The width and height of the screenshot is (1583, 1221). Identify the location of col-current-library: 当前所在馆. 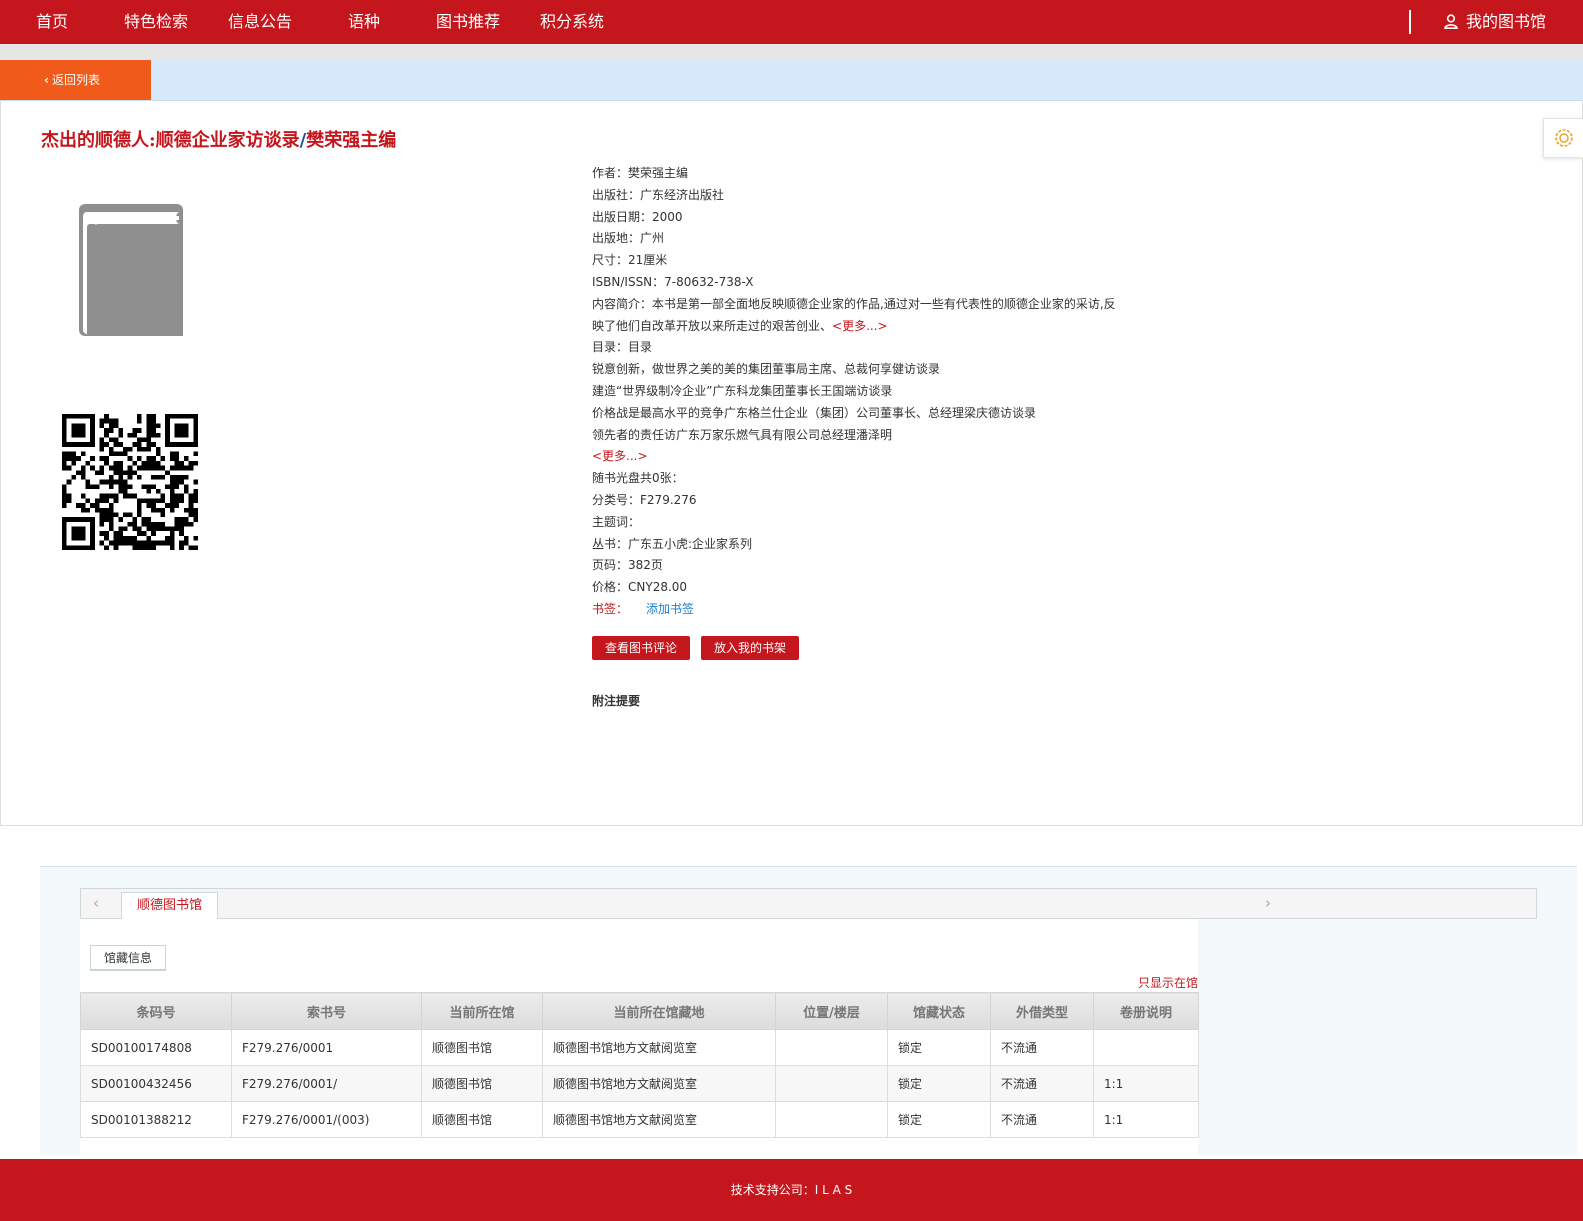
(482, 1011).